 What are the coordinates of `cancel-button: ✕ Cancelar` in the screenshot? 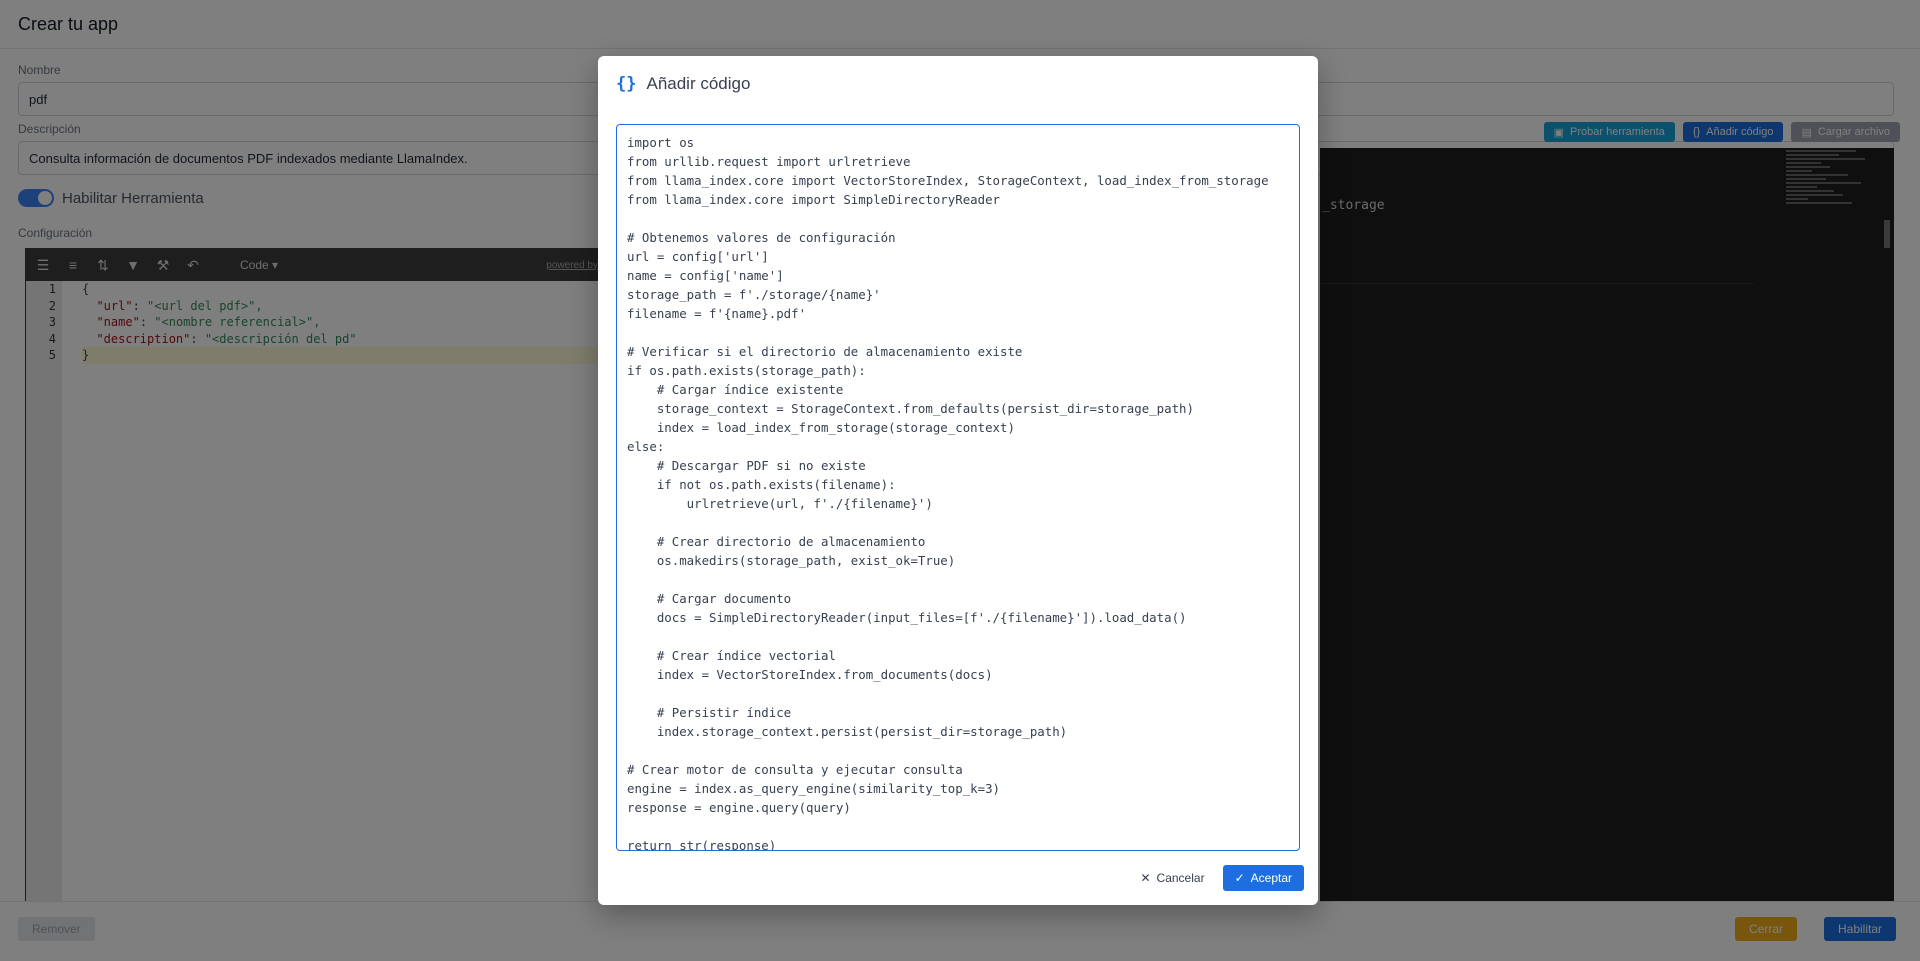 It's located at (1172, 878).